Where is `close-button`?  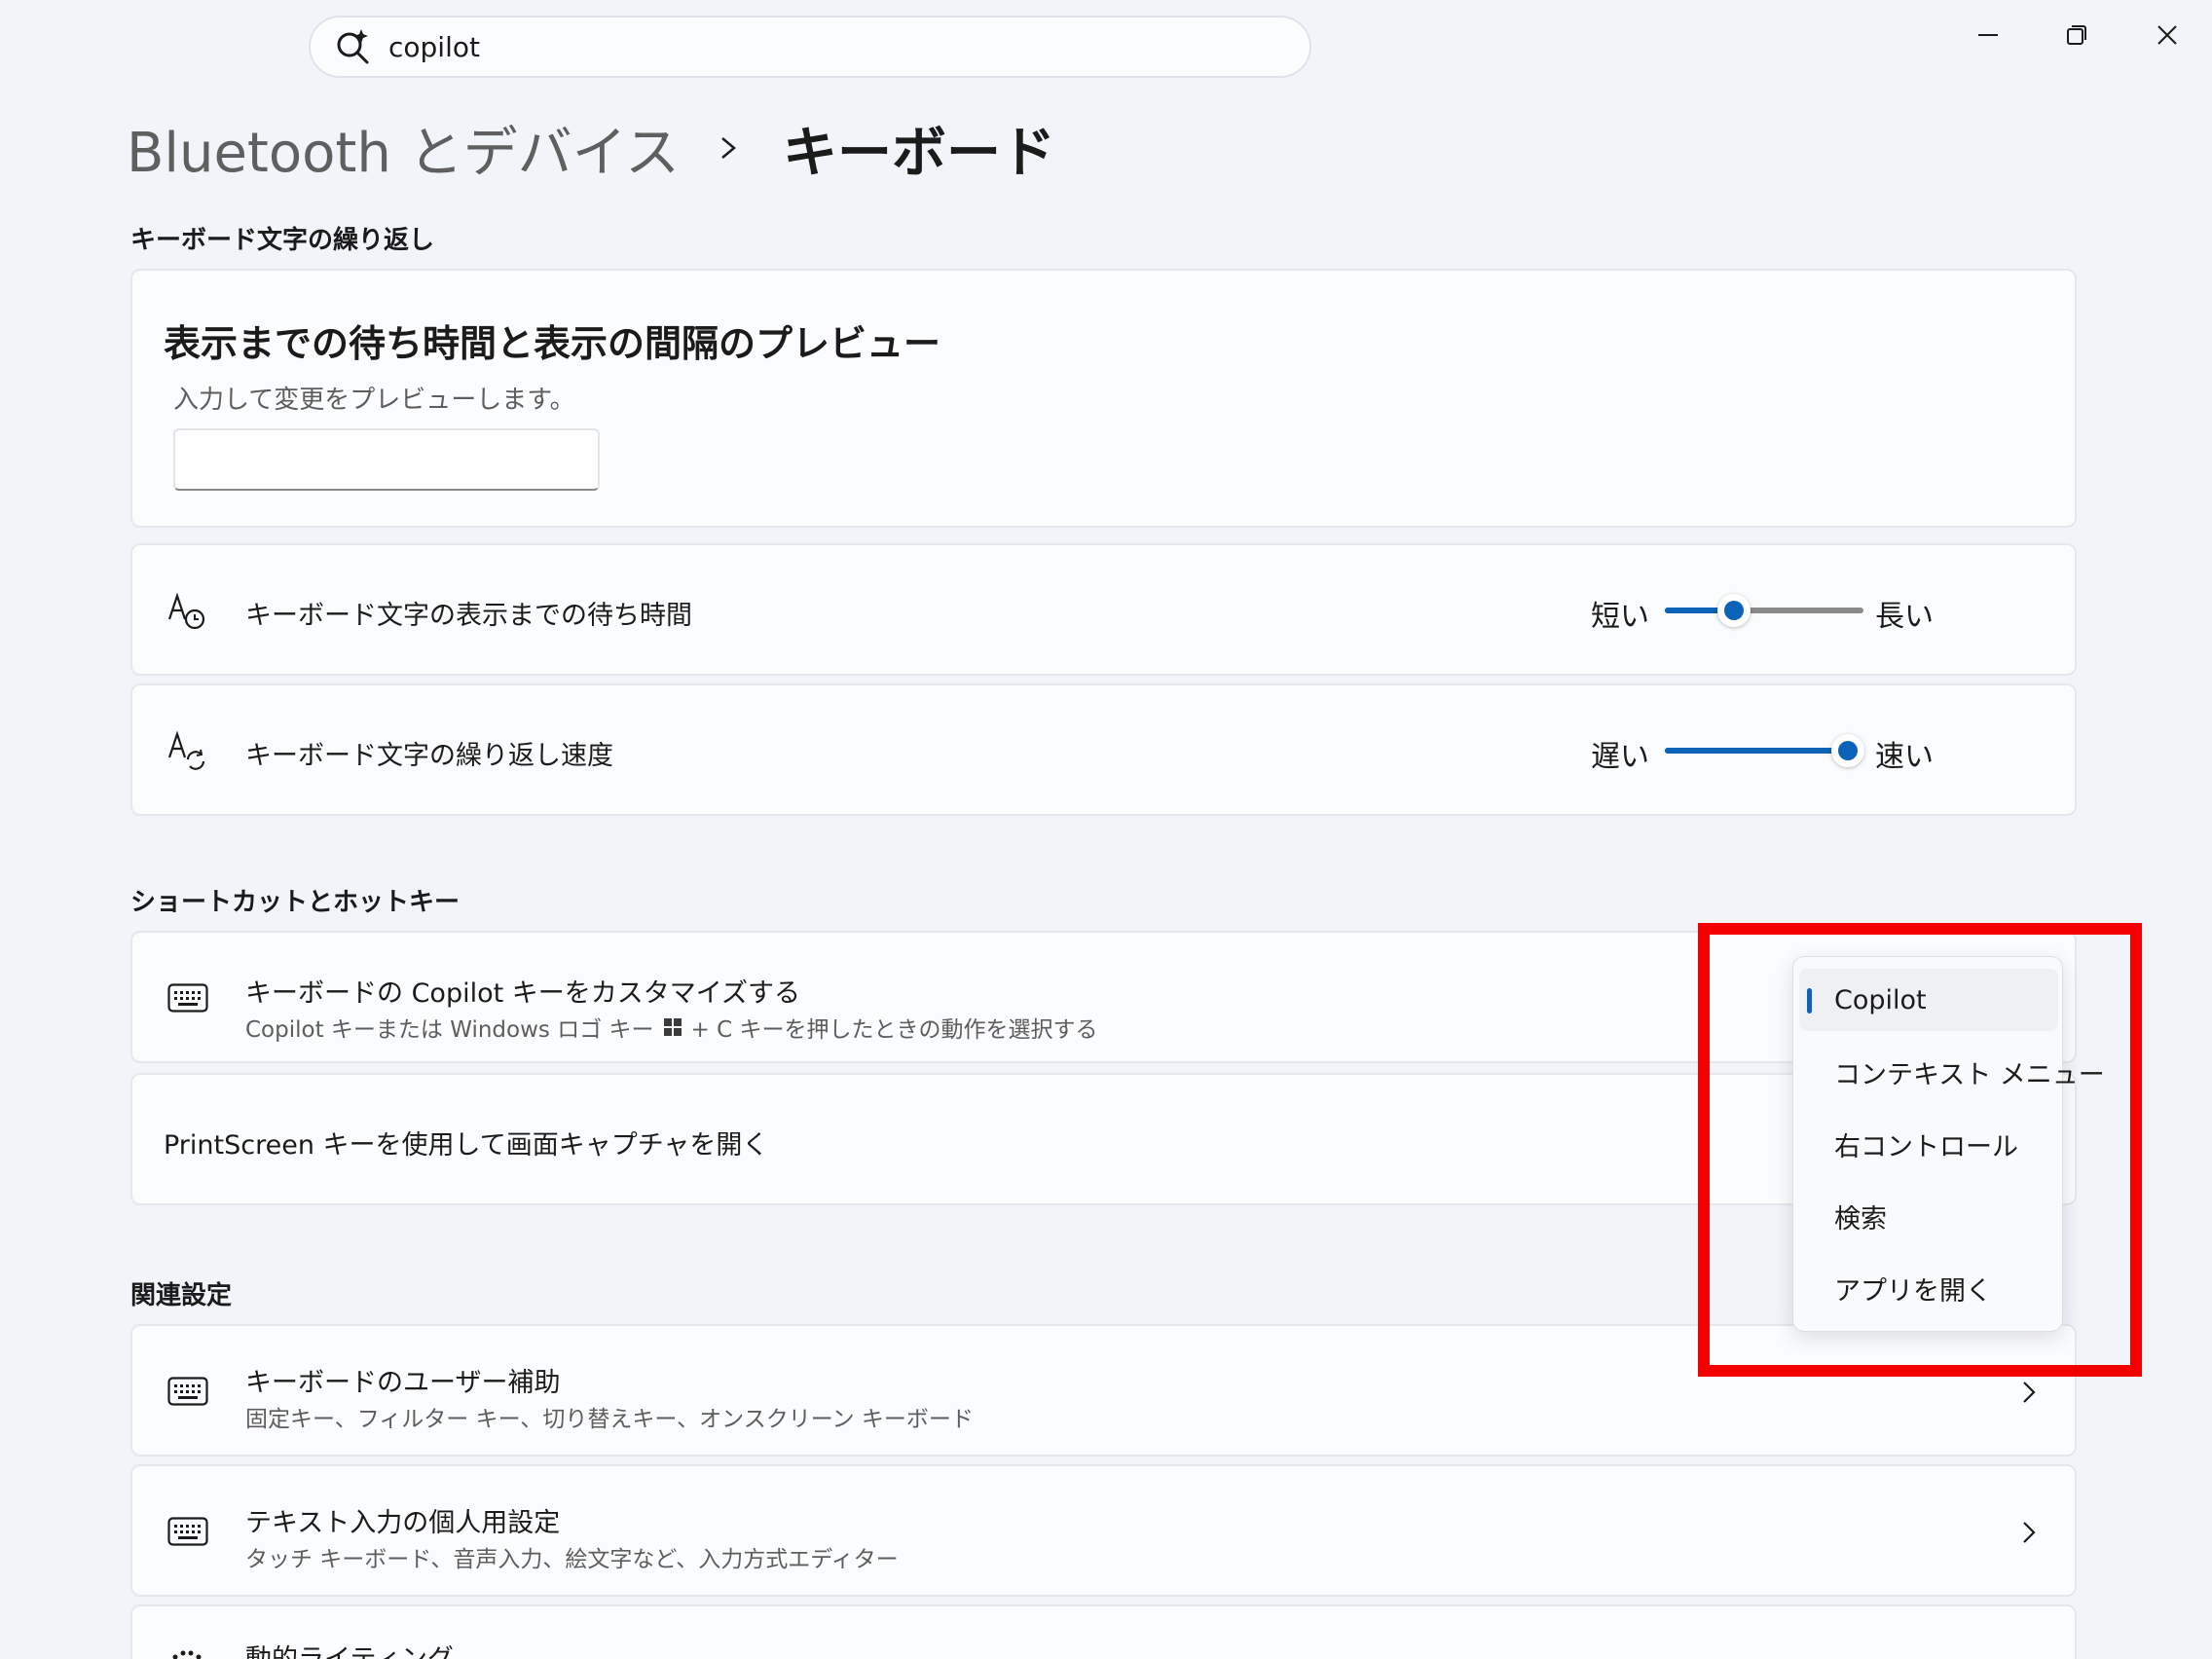 close-button is located at coordinates (2166, 35).